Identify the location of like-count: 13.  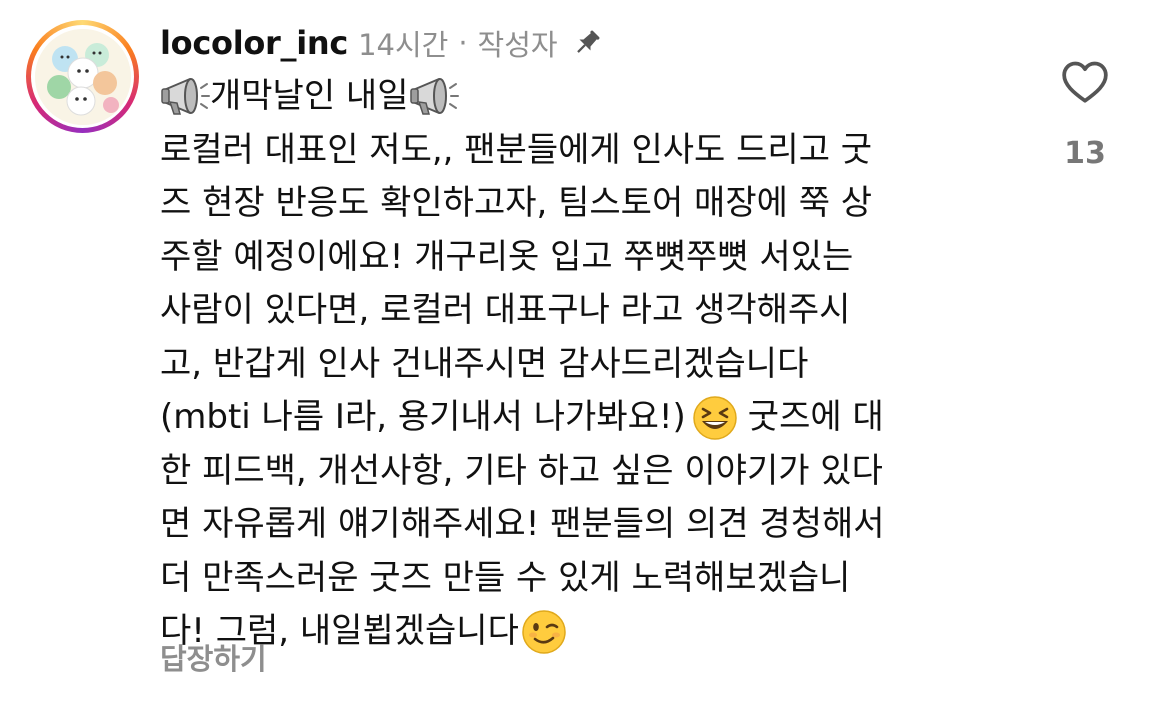
(1085, 153).